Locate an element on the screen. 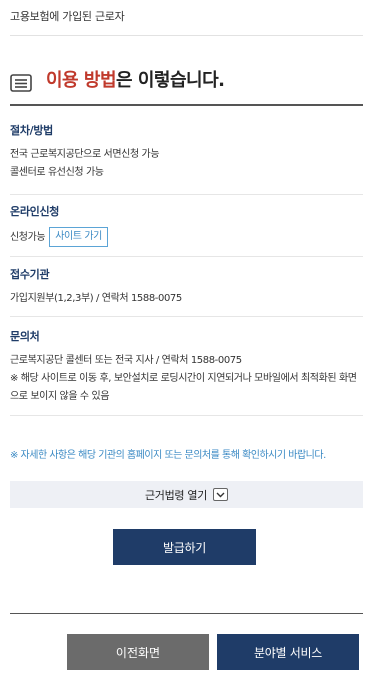  list-icon is located at coordinates (21, 83).